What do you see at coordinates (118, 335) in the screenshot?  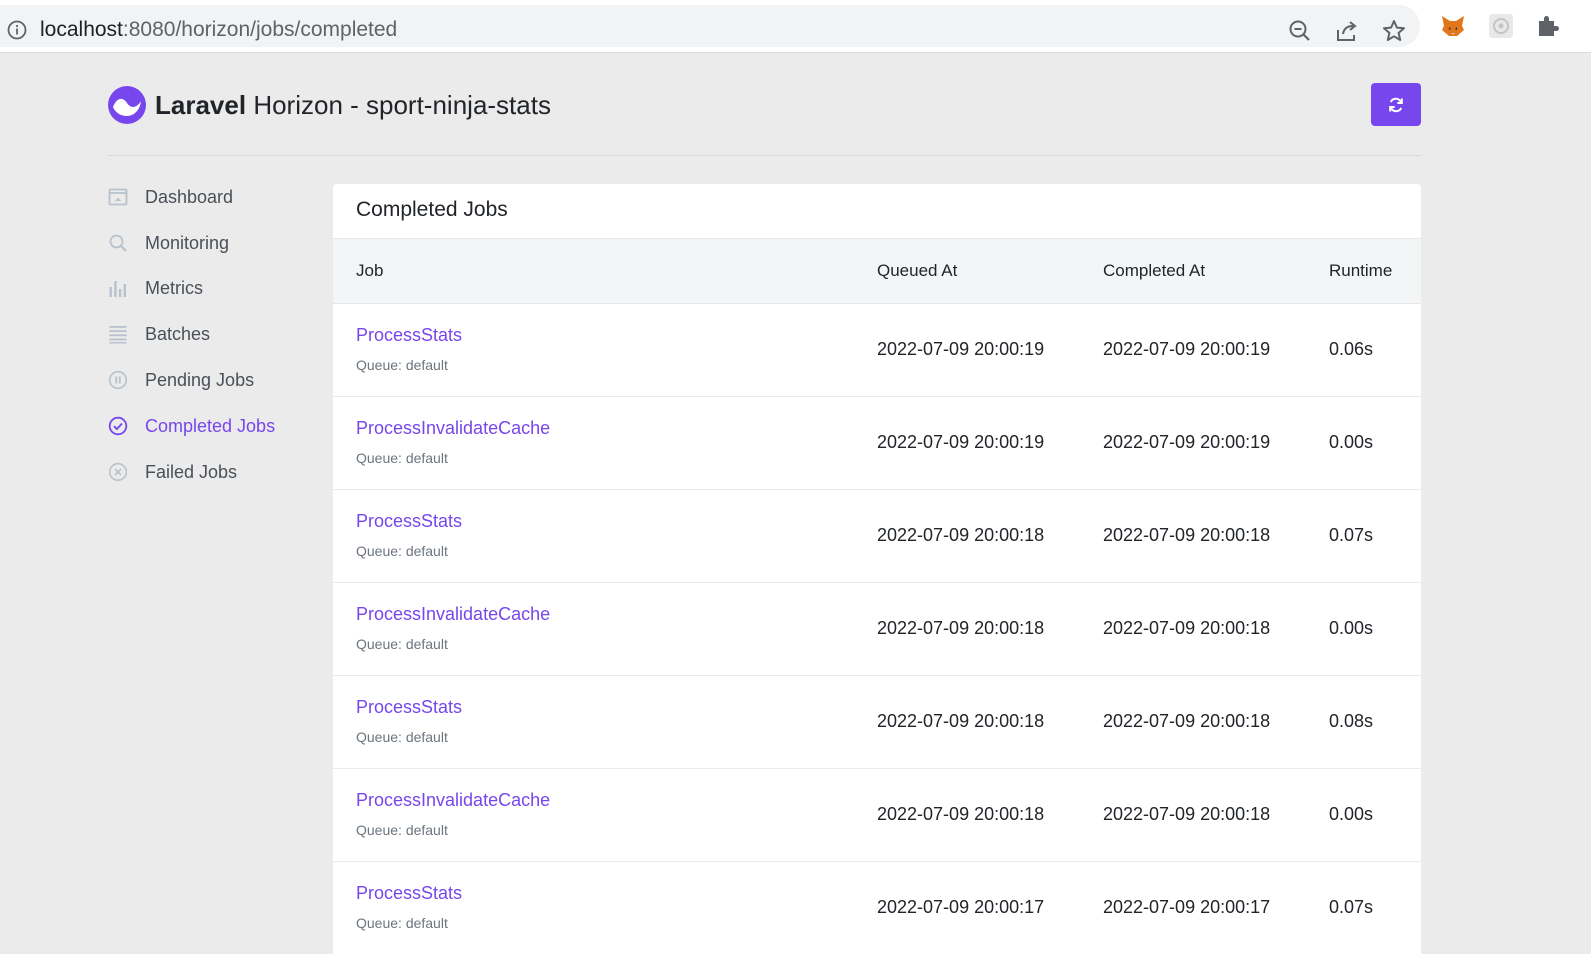 I see `list-icon` at bounding box center [118, 335].